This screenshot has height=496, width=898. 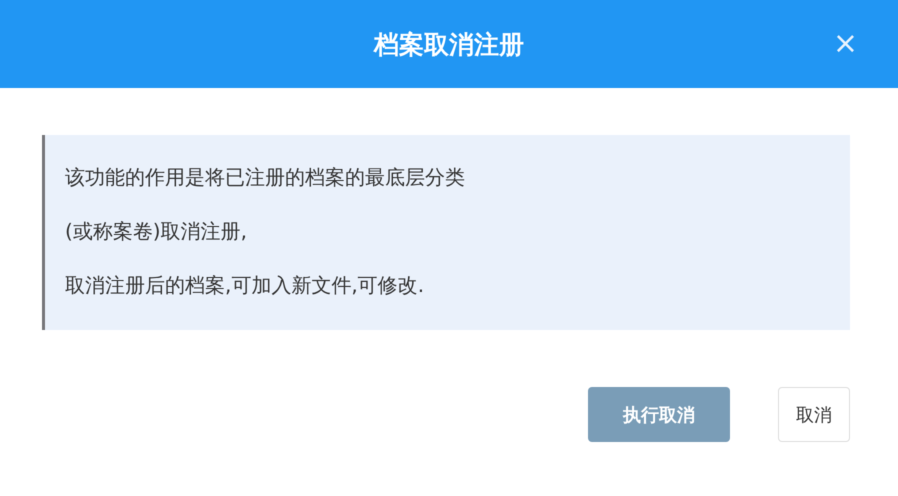 What do you see at coordinates (265, 177) in the screenshot?
I see `notice-text: 该功能的作用是将已注册的档案的最底层分类` at bounding box center [265, 177].